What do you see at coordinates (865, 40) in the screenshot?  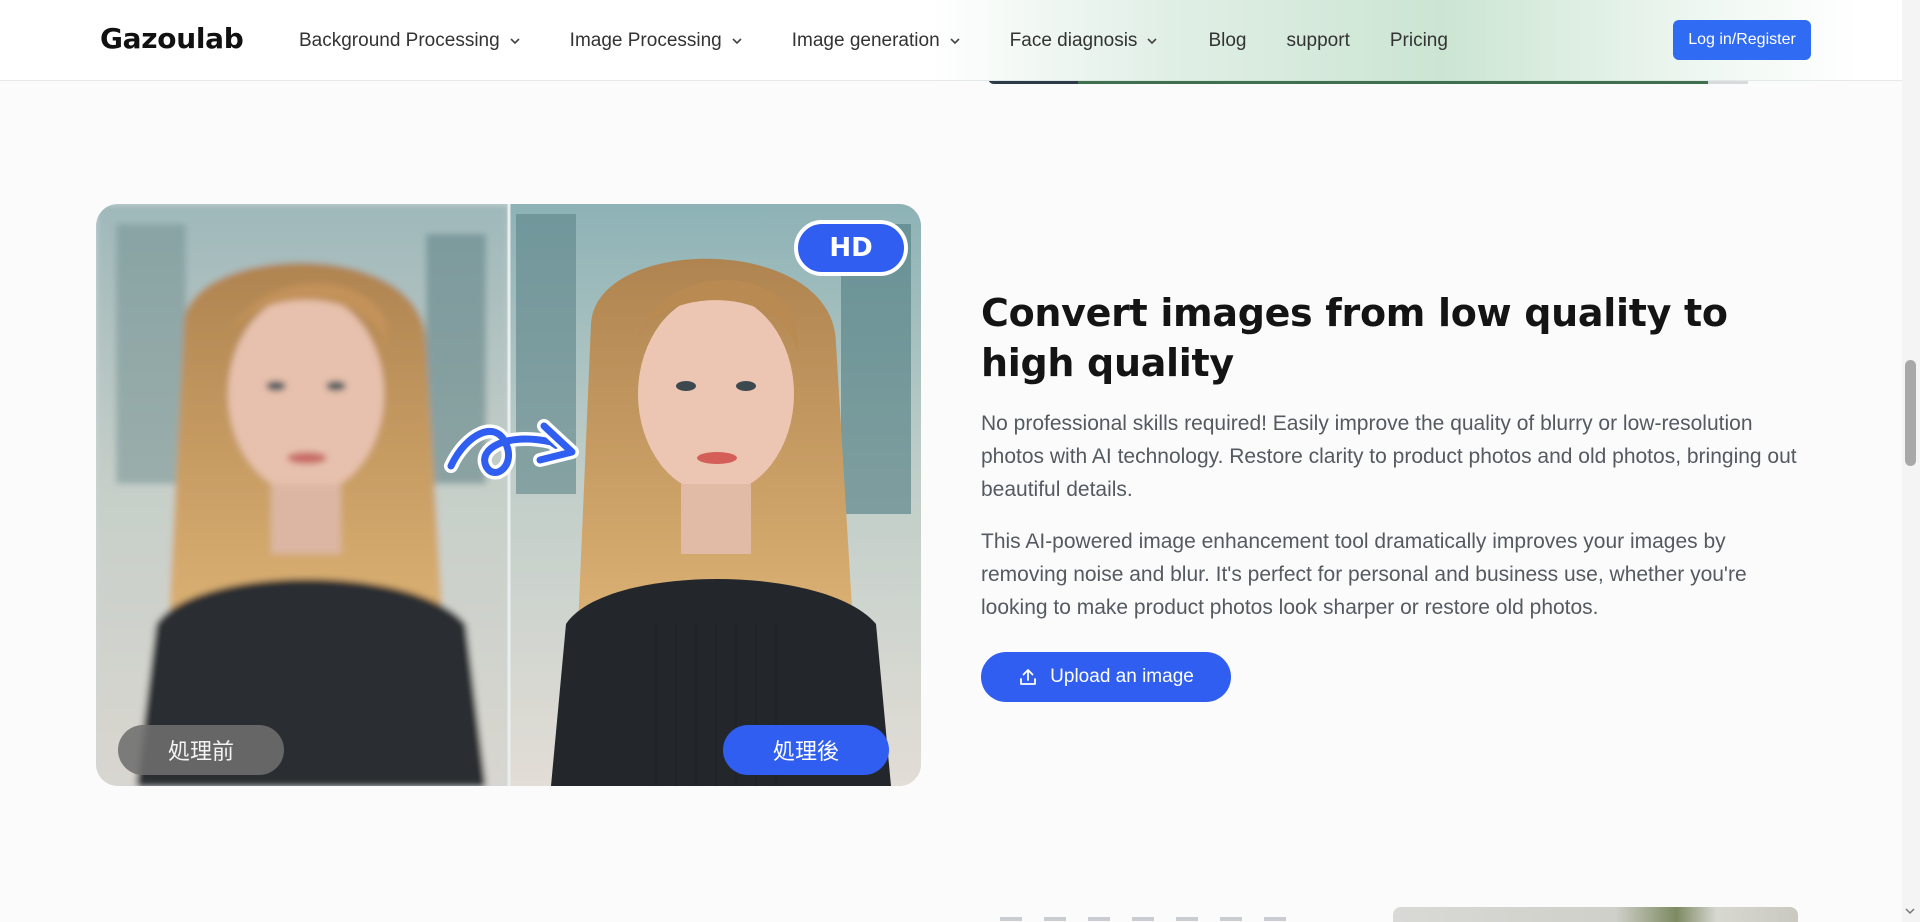 I see `nav-label: Image generation` at bounding box center [865, 40].